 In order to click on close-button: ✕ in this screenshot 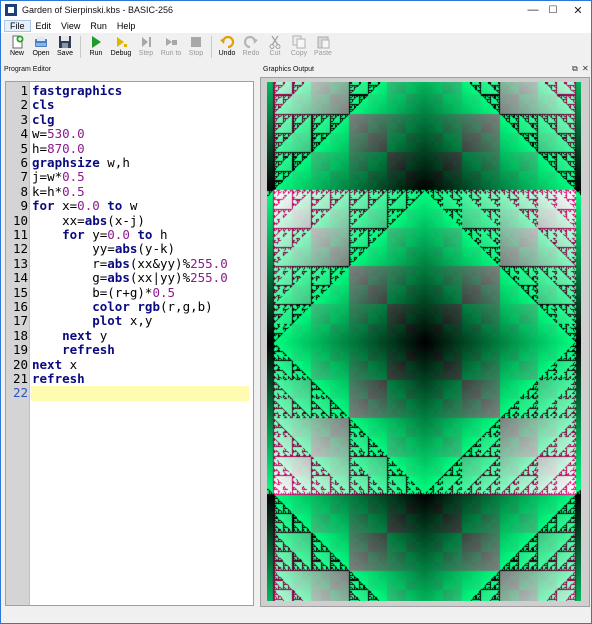, I will do `click(578, 10)`.